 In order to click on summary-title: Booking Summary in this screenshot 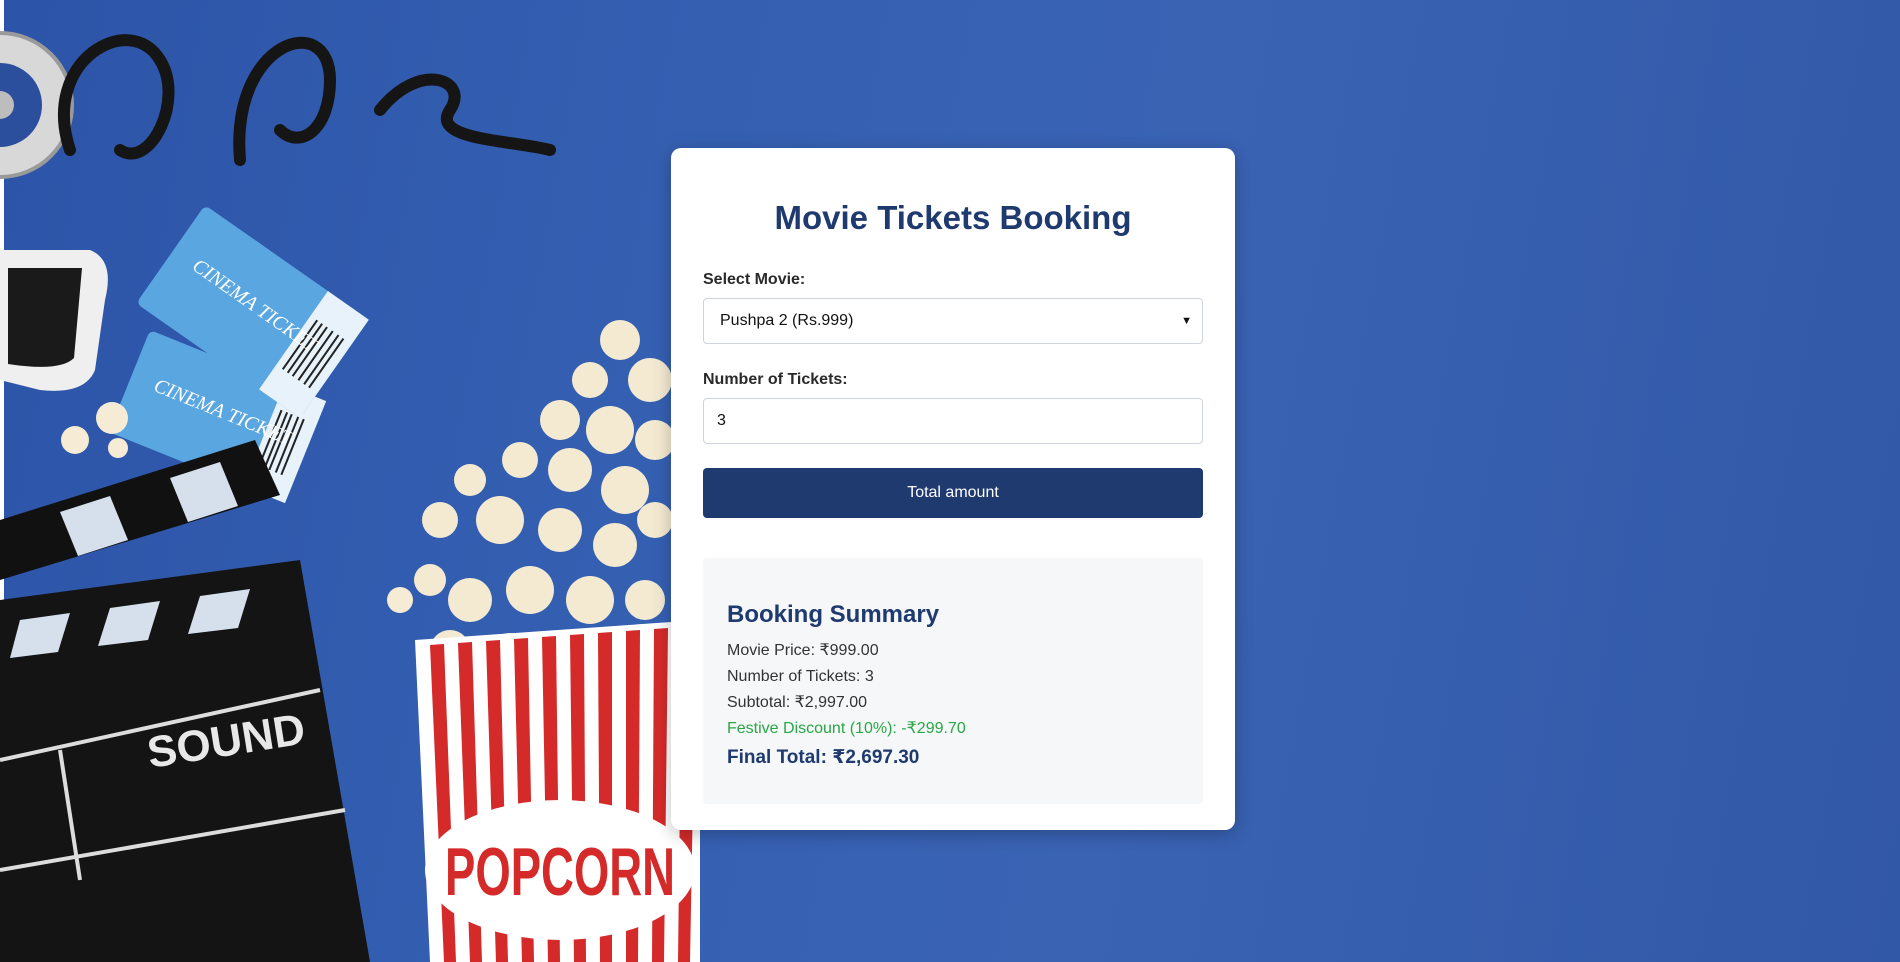, I will do `click(833, 614)`.